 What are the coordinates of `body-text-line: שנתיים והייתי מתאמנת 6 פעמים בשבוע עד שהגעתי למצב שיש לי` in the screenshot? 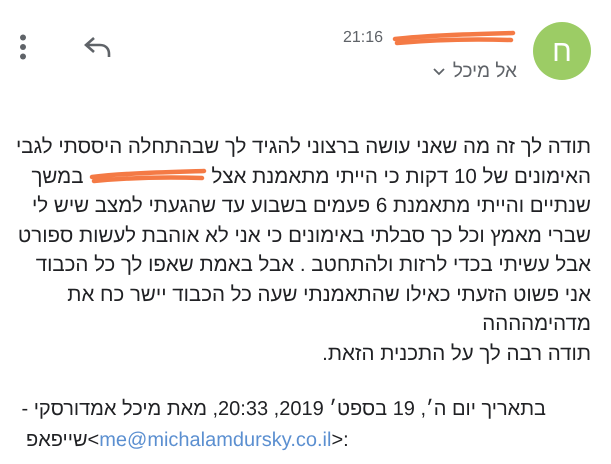 It's located at (311, 206).